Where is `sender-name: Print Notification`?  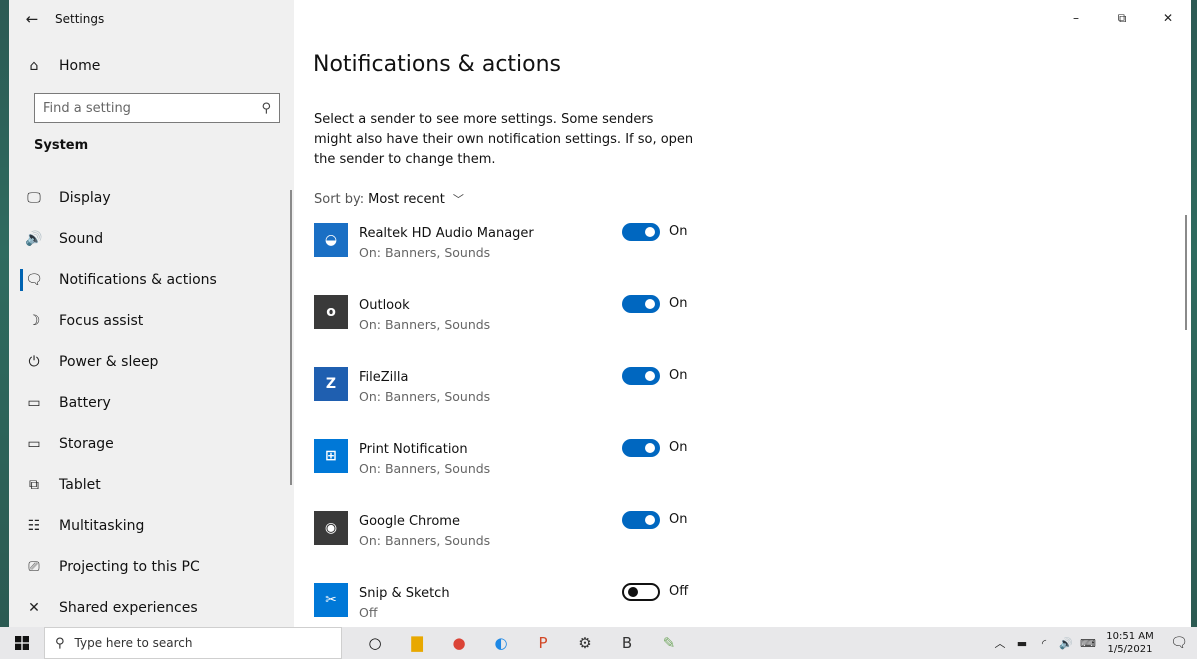 sender-name: Print Notification is located at coordinates (413, 449).